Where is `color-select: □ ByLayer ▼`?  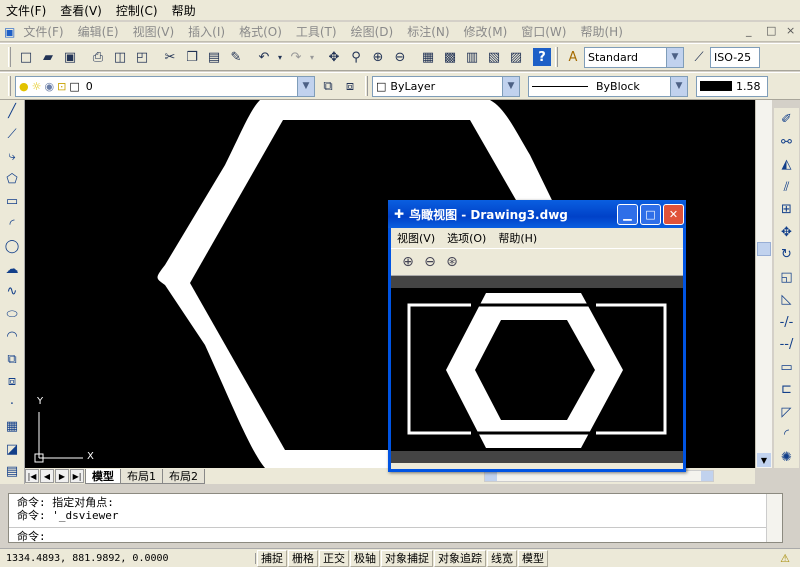
color-select: □ ByLayer ▼ is located at coordinates (446, 86).